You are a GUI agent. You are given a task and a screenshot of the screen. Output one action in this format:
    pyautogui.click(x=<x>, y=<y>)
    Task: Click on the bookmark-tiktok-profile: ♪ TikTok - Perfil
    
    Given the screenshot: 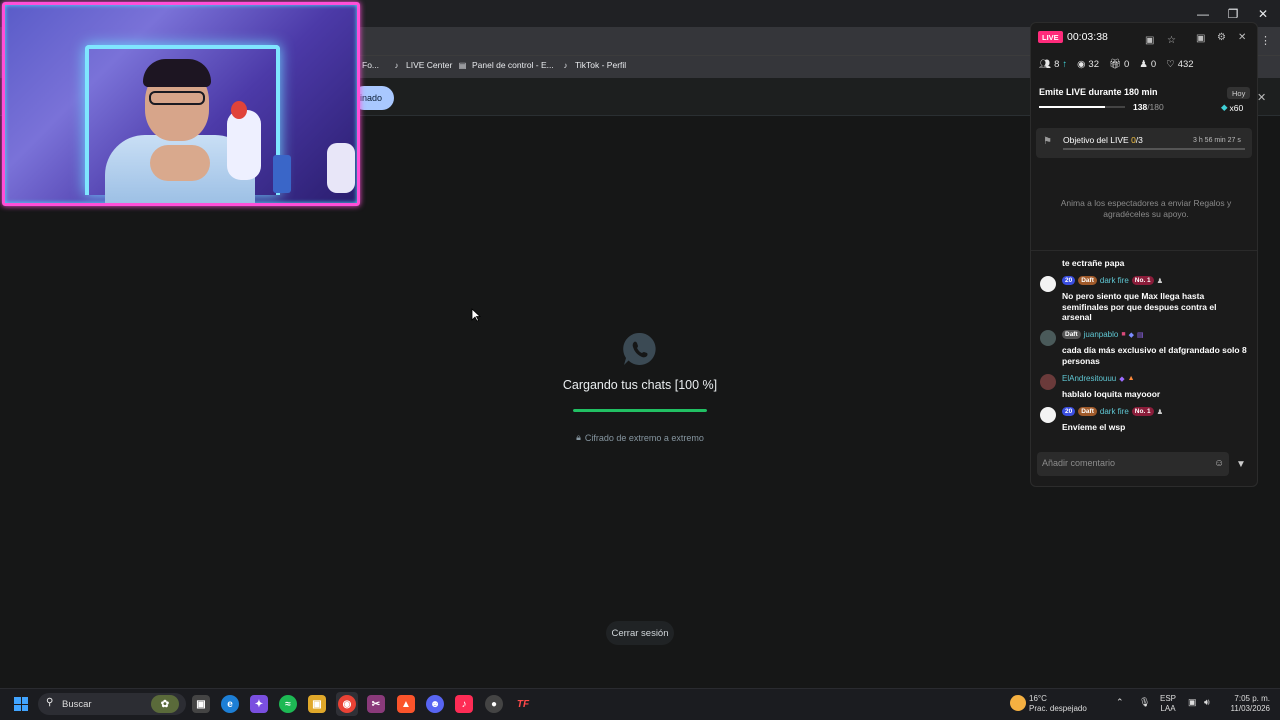 What is the action you would take?
    pyautogui.click(x=594, y=65)
    